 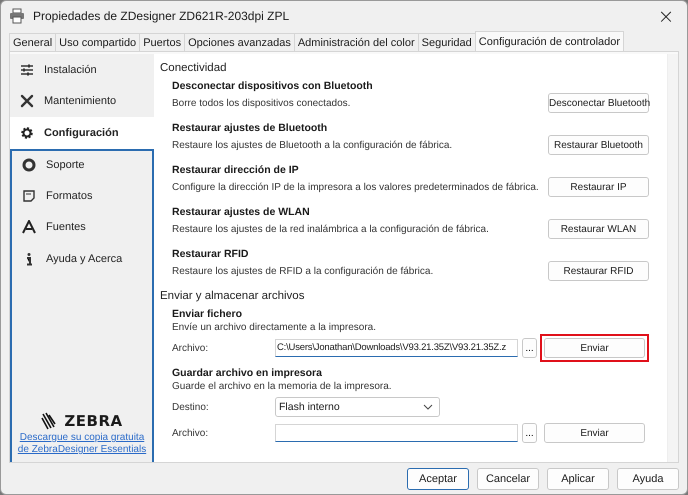 I want to click on scrollbar, so click(x=672, y=258).